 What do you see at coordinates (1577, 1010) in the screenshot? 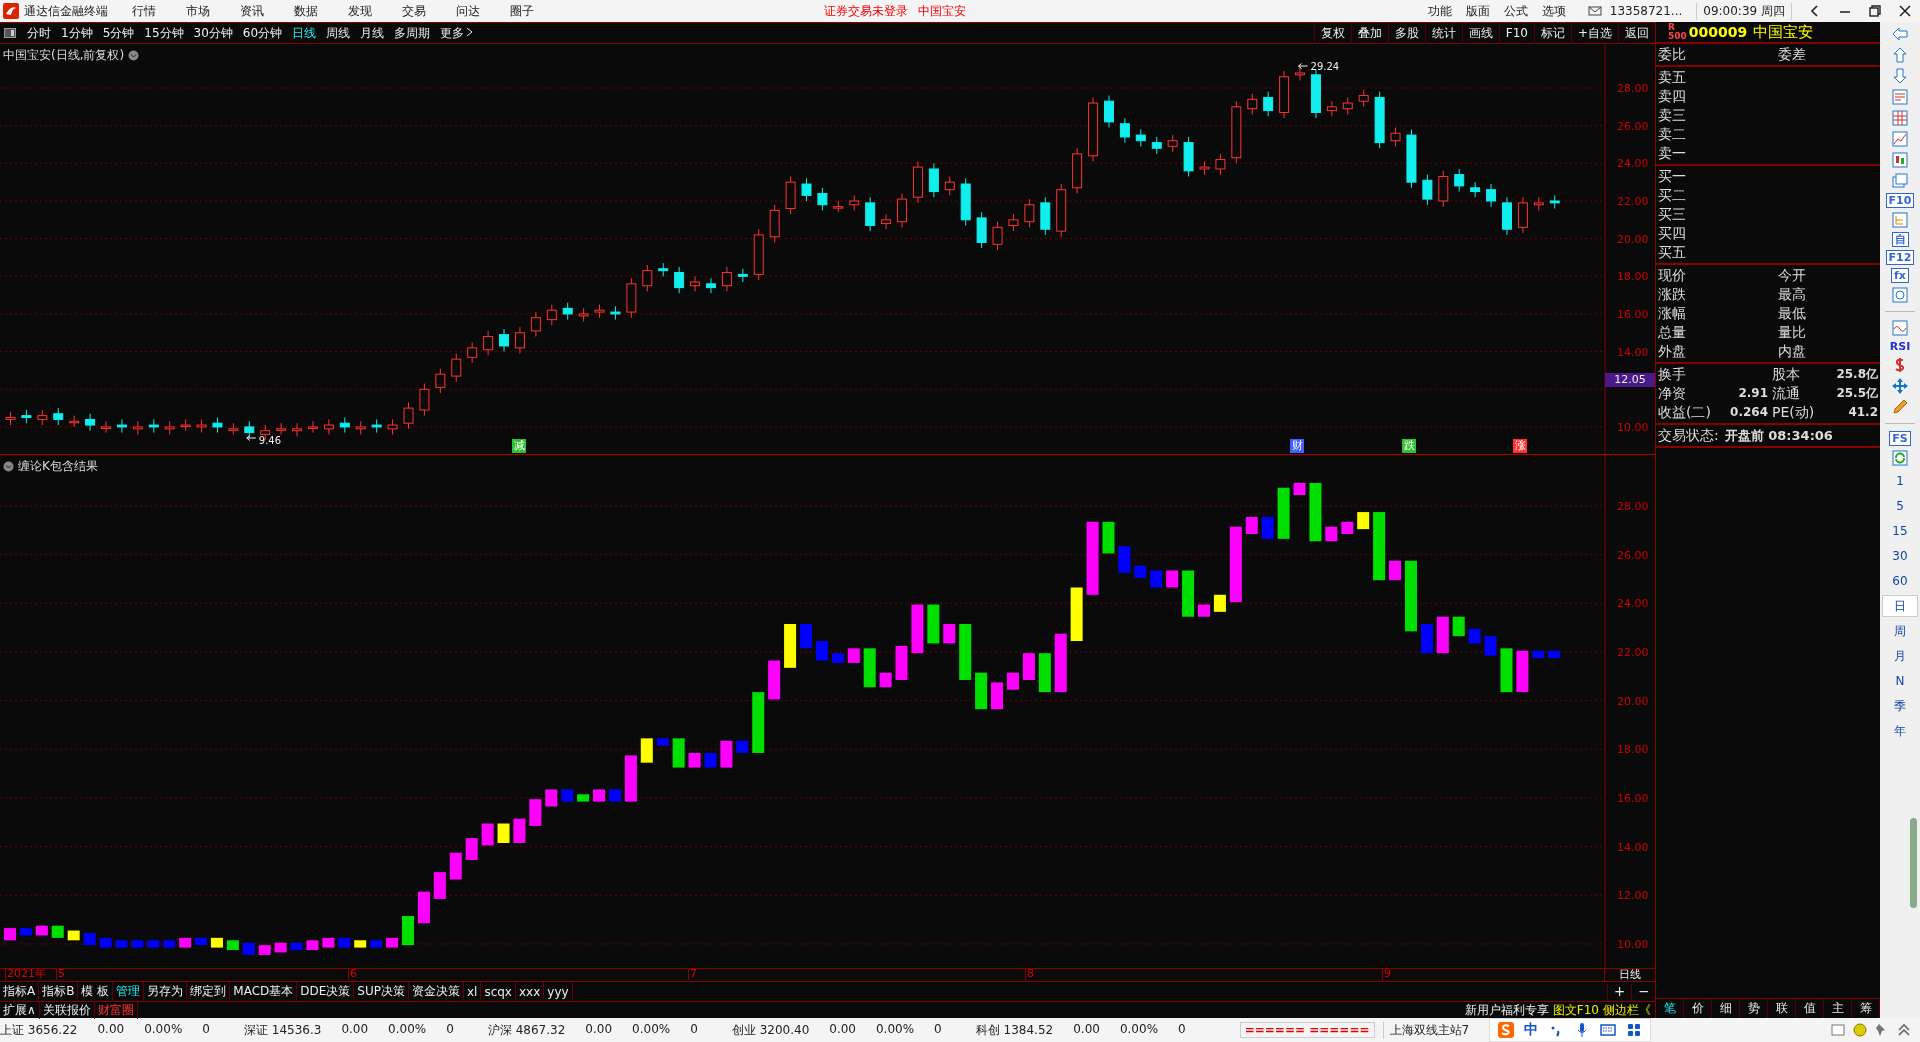
I see `promo-link: 图文F10` at bounding box center [1577, 1010].